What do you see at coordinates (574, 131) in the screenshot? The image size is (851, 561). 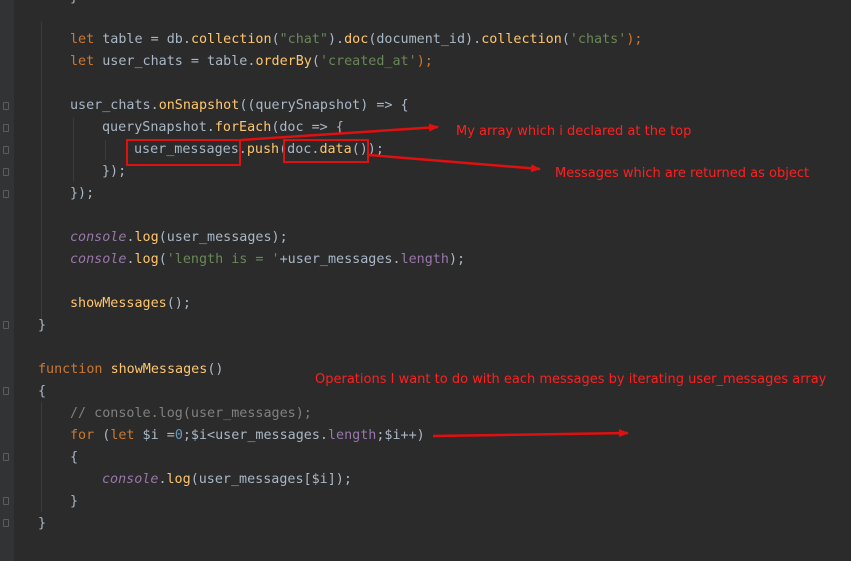 I see `array-annotation: My array which i declared at the top` at bounding box center [574, 131].